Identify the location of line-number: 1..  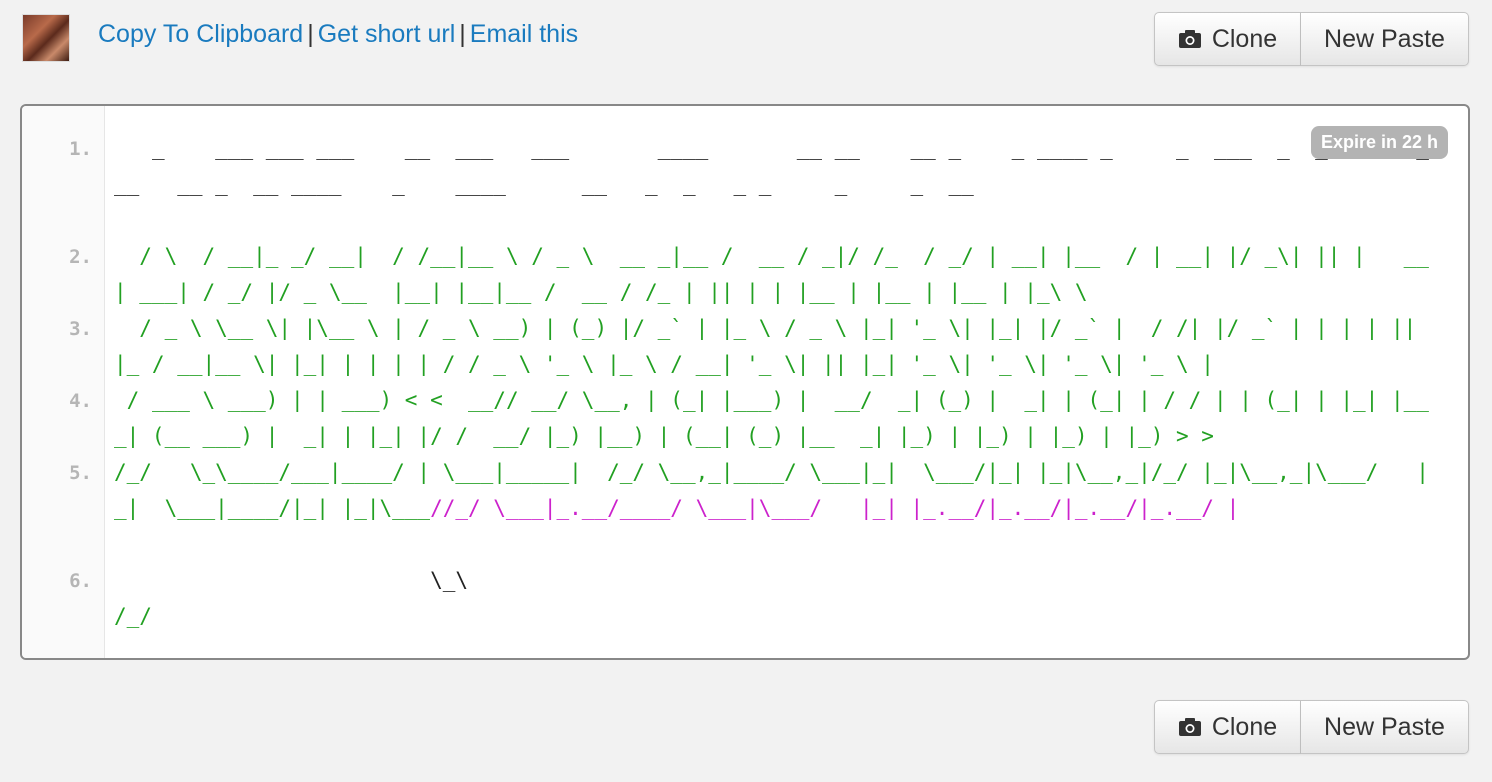
(80, 149).